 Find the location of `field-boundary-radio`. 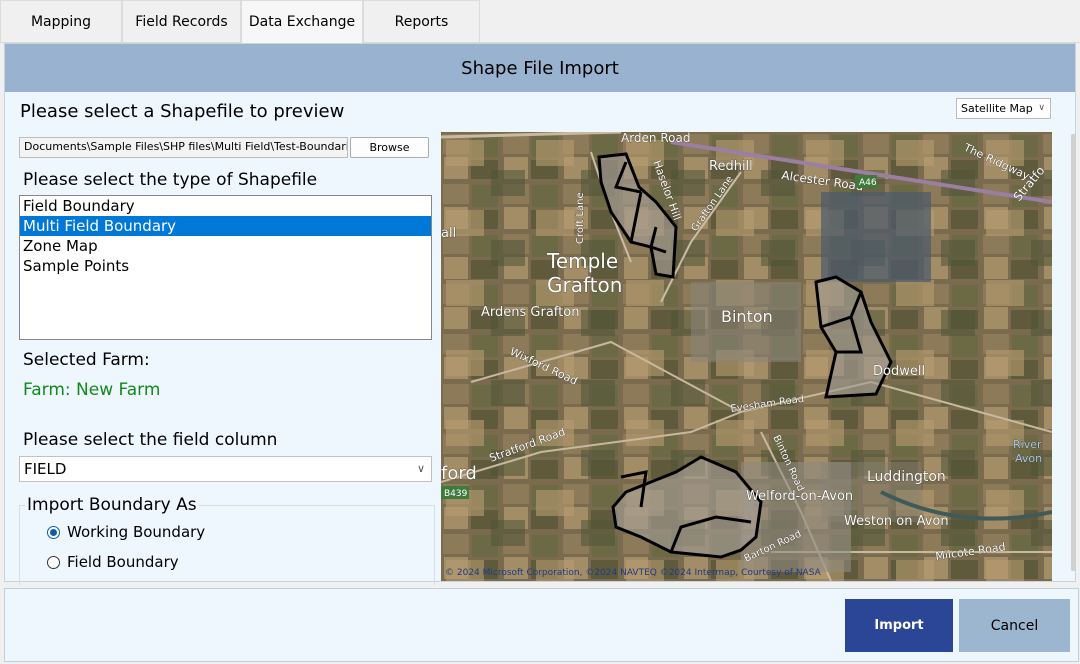

field-boundary-radio is located at coordinates (53, 562).